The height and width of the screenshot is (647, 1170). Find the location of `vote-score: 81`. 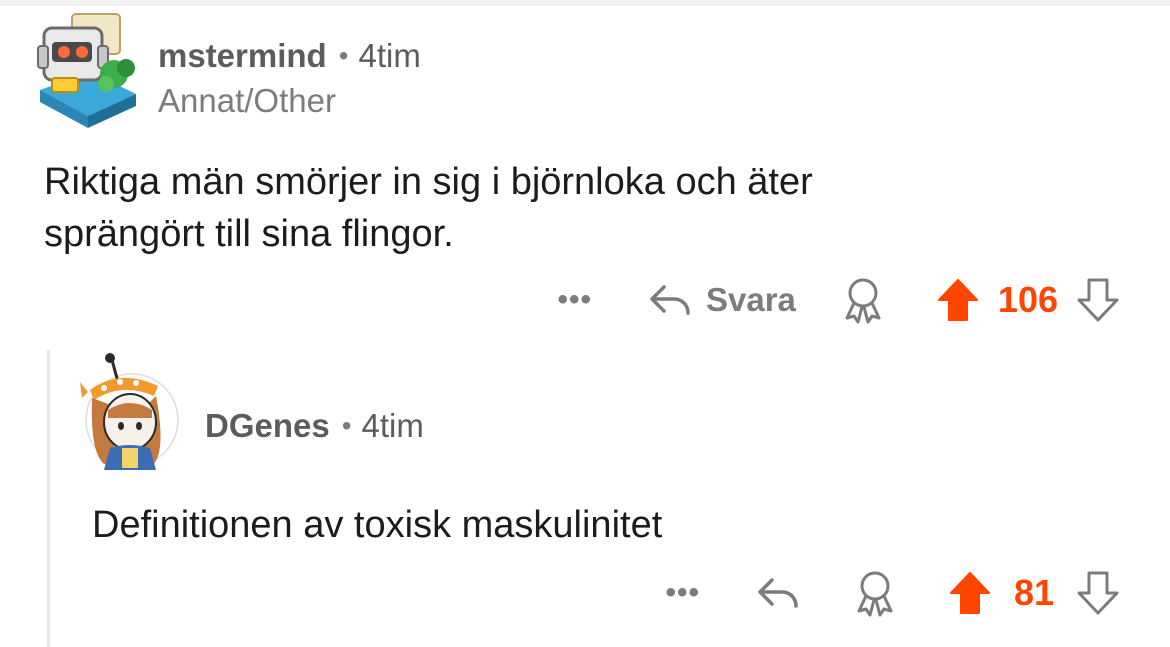

vote-score: 81 is located at coordinates (1033, 592).